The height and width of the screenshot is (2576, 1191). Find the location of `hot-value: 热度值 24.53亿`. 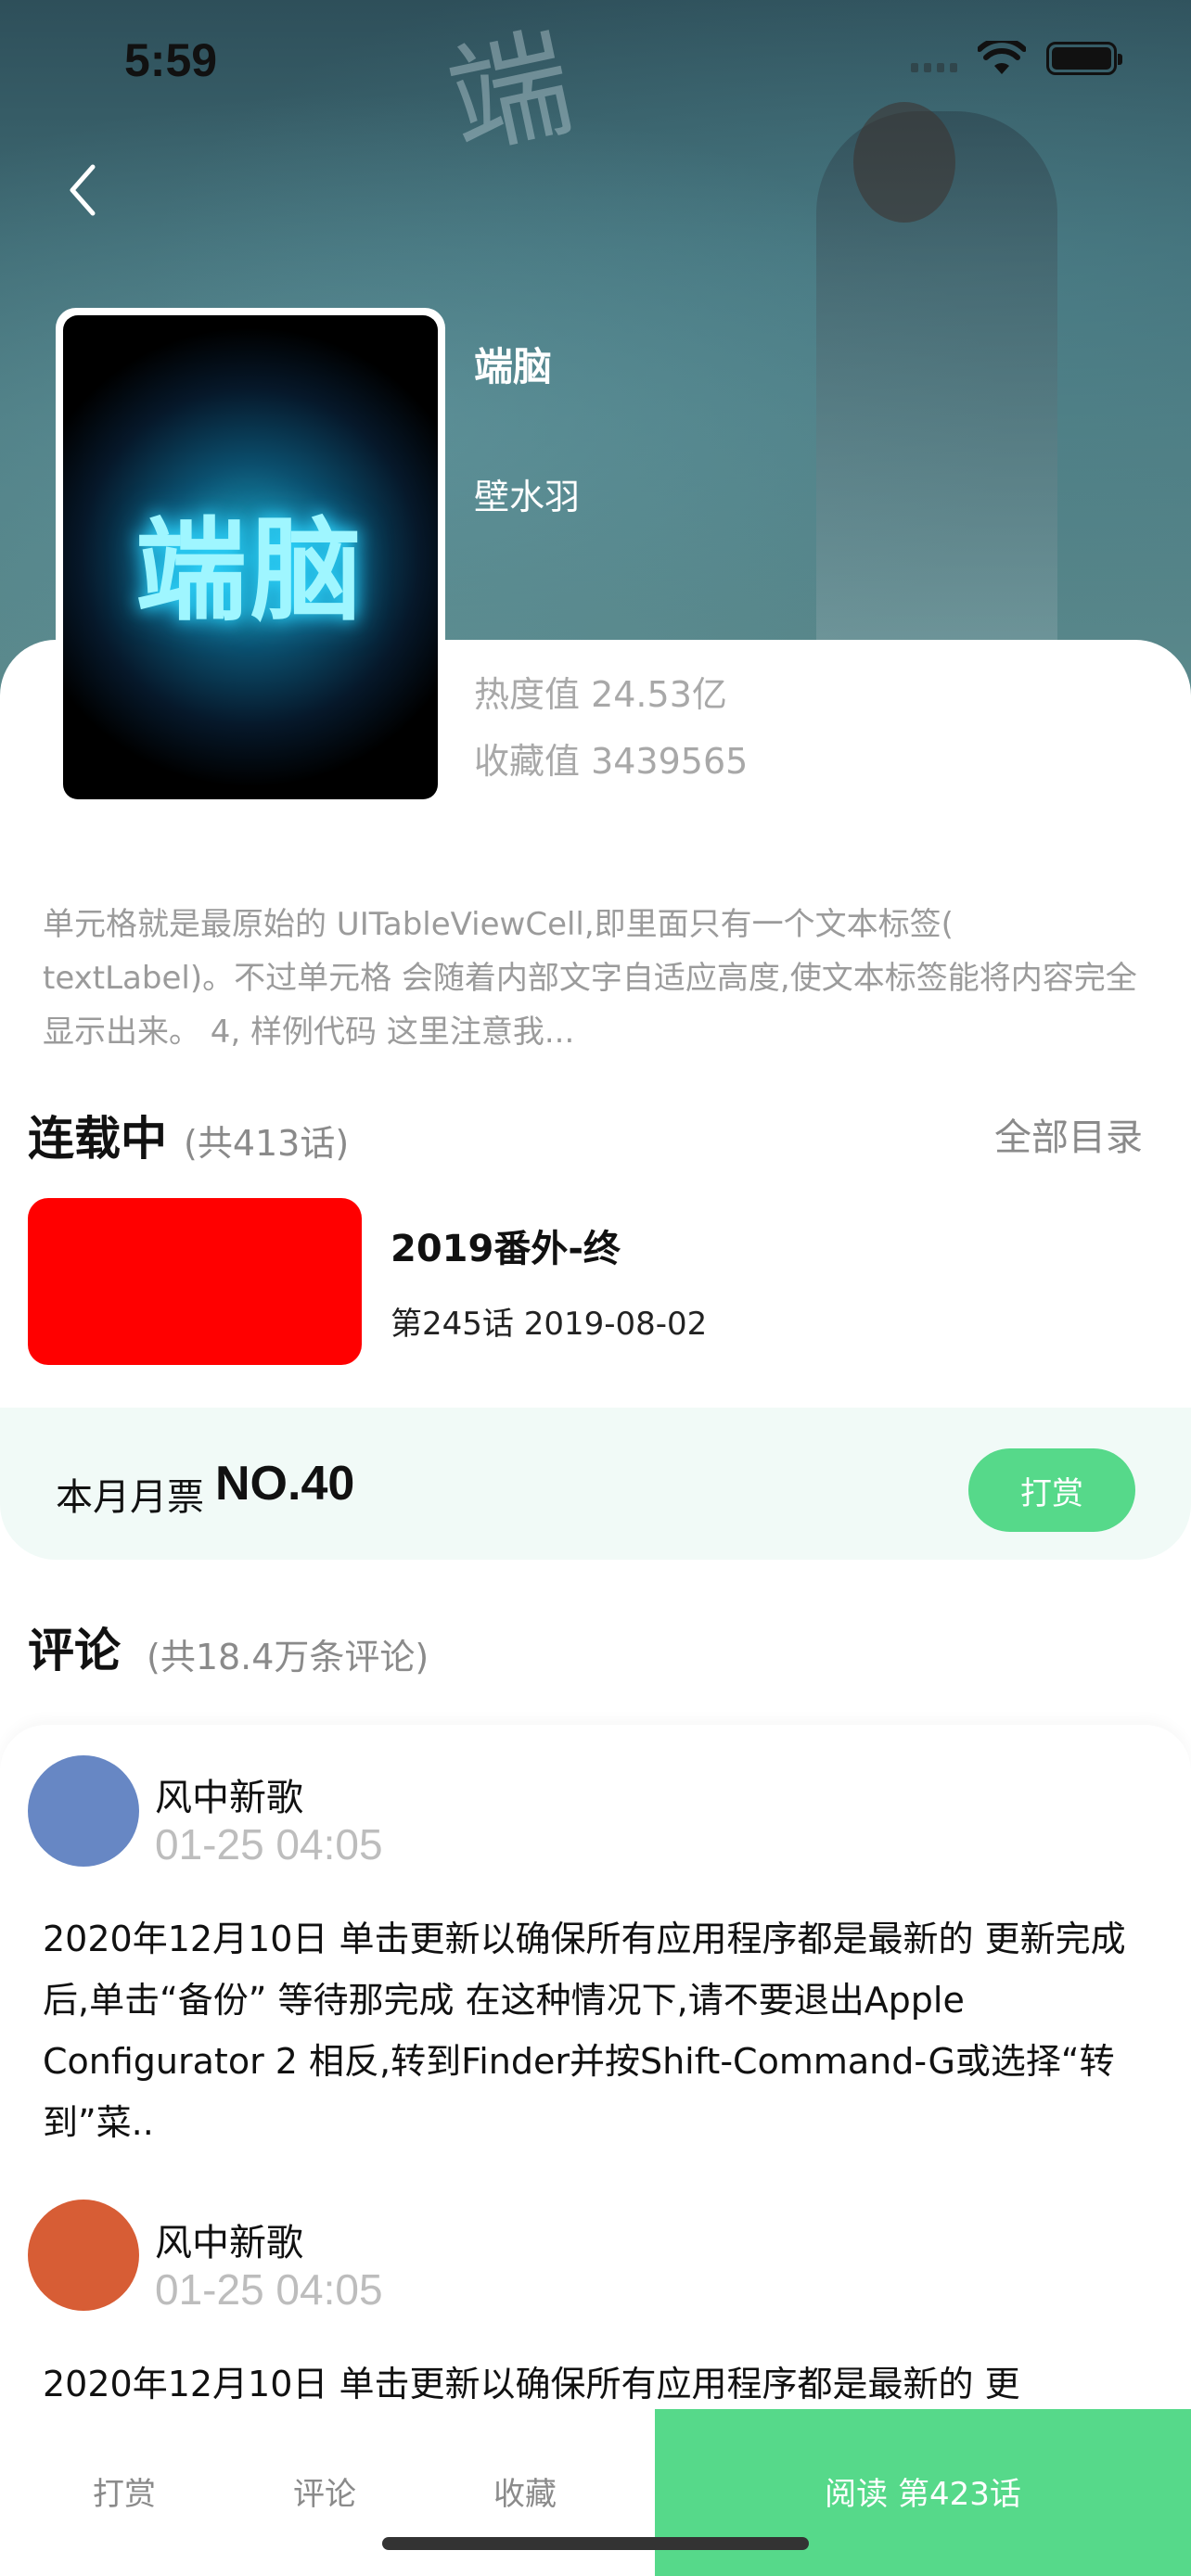

hot-value: 热度值 24.53亿 is located at coordinates (600, 695).